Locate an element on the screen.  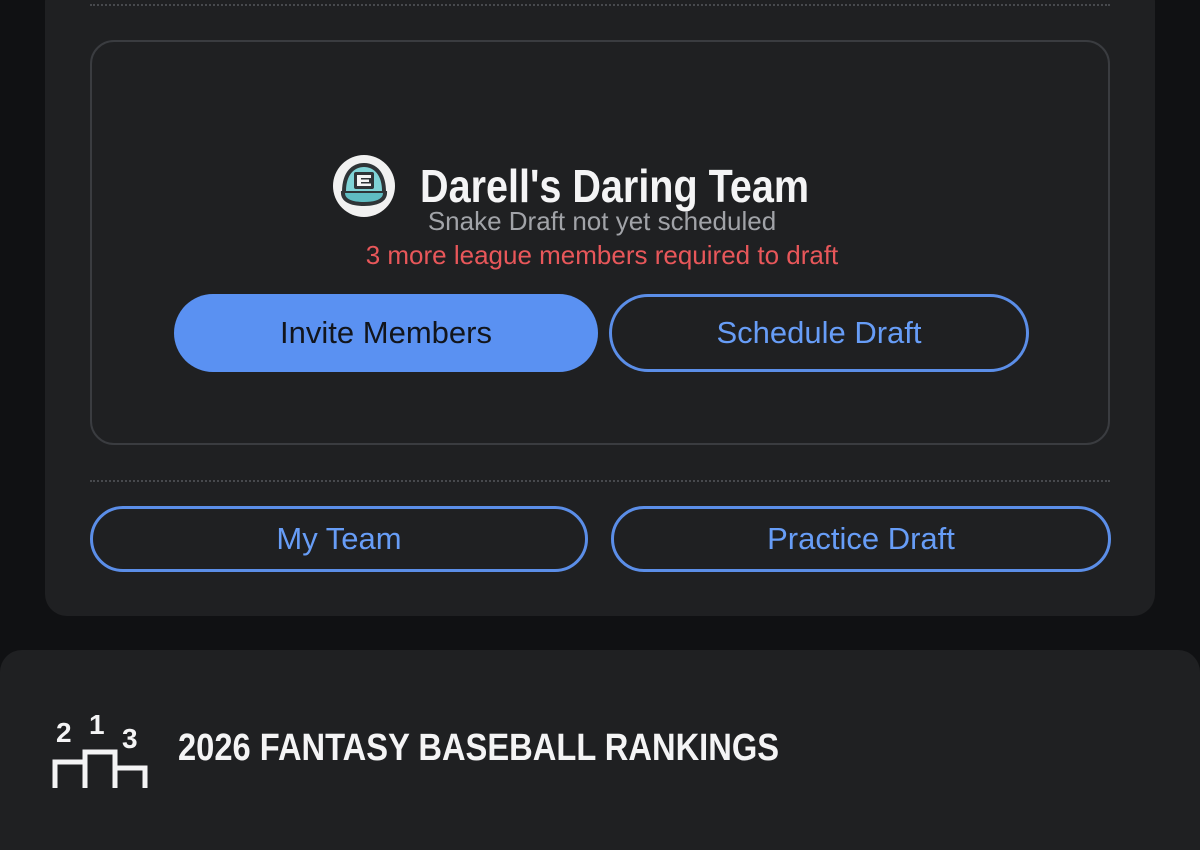
practice-draft-button: Practice Draft is located at coordinates (861, 539).